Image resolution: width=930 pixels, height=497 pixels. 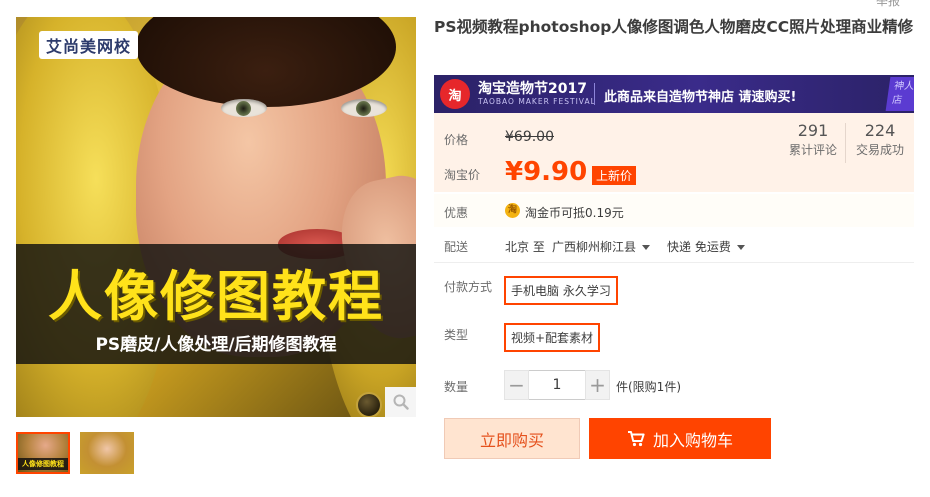 I want to click on thumbnail-caption: 人像修图教程, so click(x=43, y=464).